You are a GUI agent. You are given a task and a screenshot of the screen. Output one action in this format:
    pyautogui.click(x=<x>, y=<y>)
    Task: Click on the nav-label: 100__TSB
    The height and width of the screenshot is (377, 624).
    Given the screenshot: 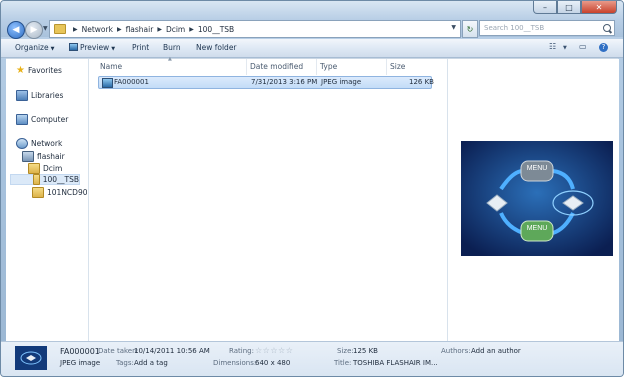 What is the action you would take?
    pyautogui.click(x=60, y=179)
    